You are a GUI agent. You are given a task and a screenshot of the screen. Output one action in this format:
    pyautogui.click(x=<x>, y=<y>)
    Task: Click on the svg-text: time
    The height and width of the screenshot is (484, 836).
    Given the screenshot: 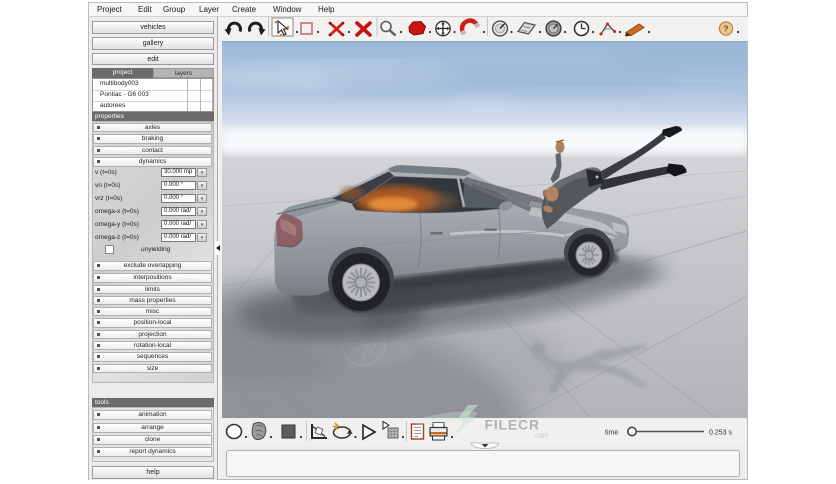 What is the action you would take?
    pyautogui.click(x=611, y=433)
    